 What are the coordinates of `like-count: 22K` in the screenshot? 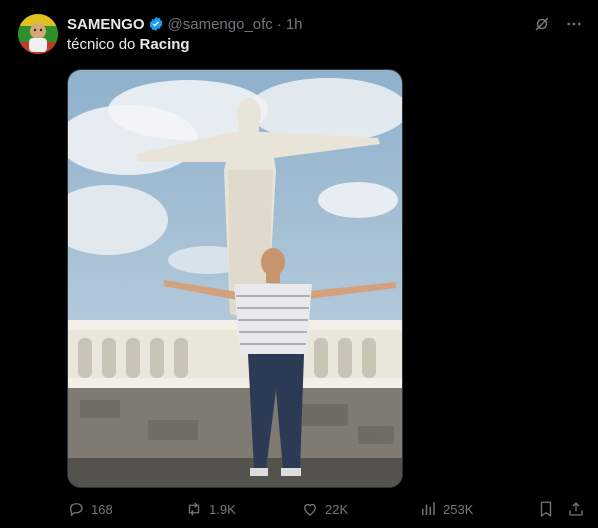 It's located at (337, 509).